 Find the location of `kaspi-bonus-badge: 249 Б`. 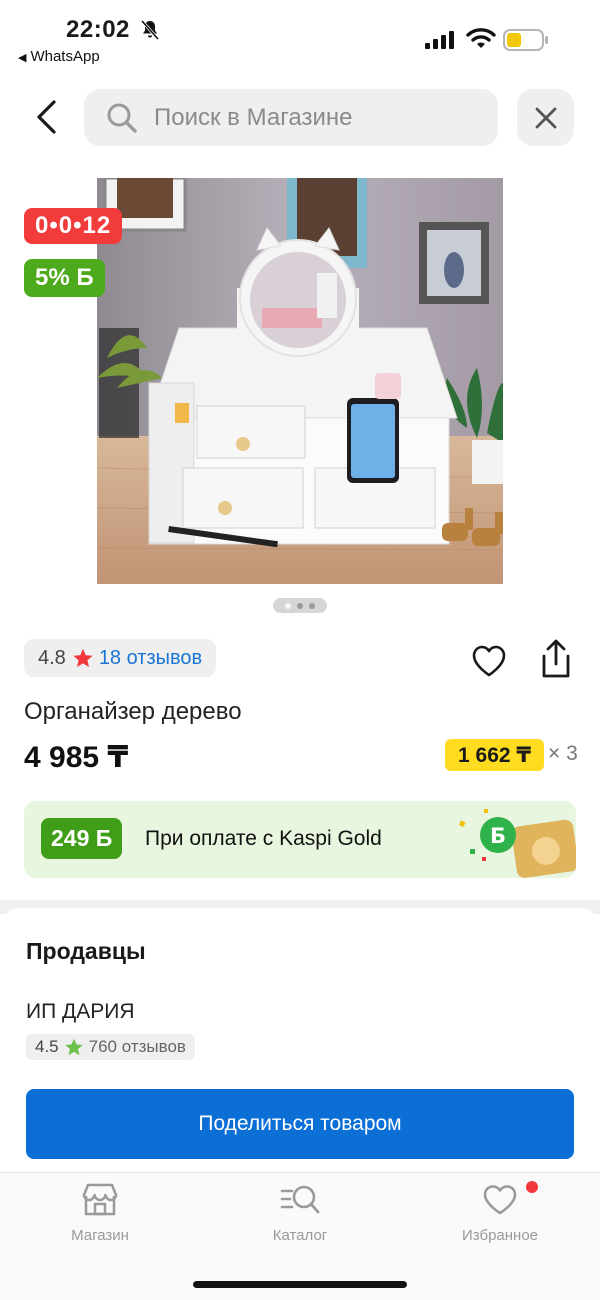

kaspi-bonus-badge: 249 Б is located at coordinates (82, 838).